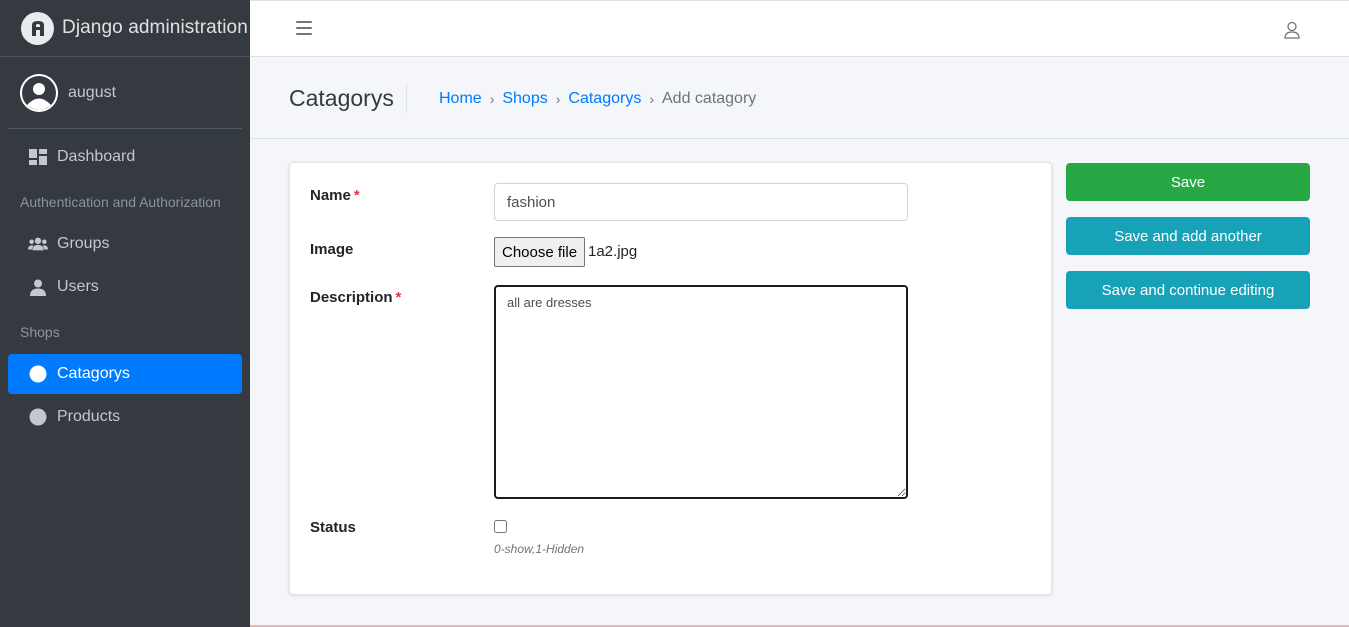 The width and height of the screenshot is (1349, 627). Describe the element at coordinates (500, 526) in the screenshot. I see `status-checkbox` at that location.